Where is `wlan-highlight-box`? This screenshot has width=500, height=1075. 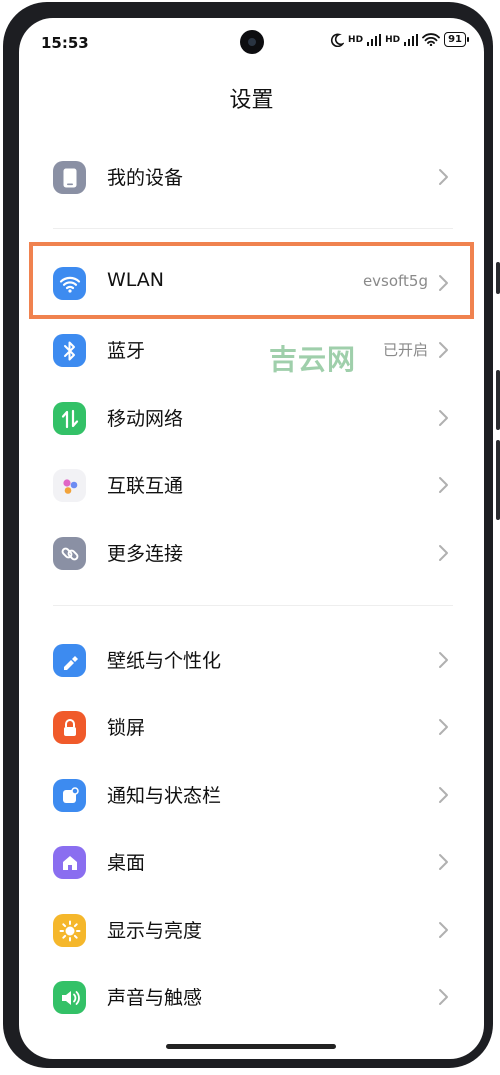 wlan-highlight-box is located at coordinates (251, 280).